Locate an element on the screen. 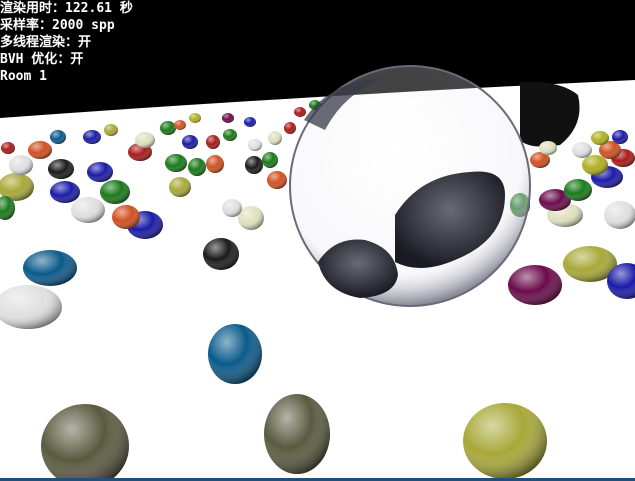  multithread-row: 多线程渲染：开 is located at coordinates (66, 42).